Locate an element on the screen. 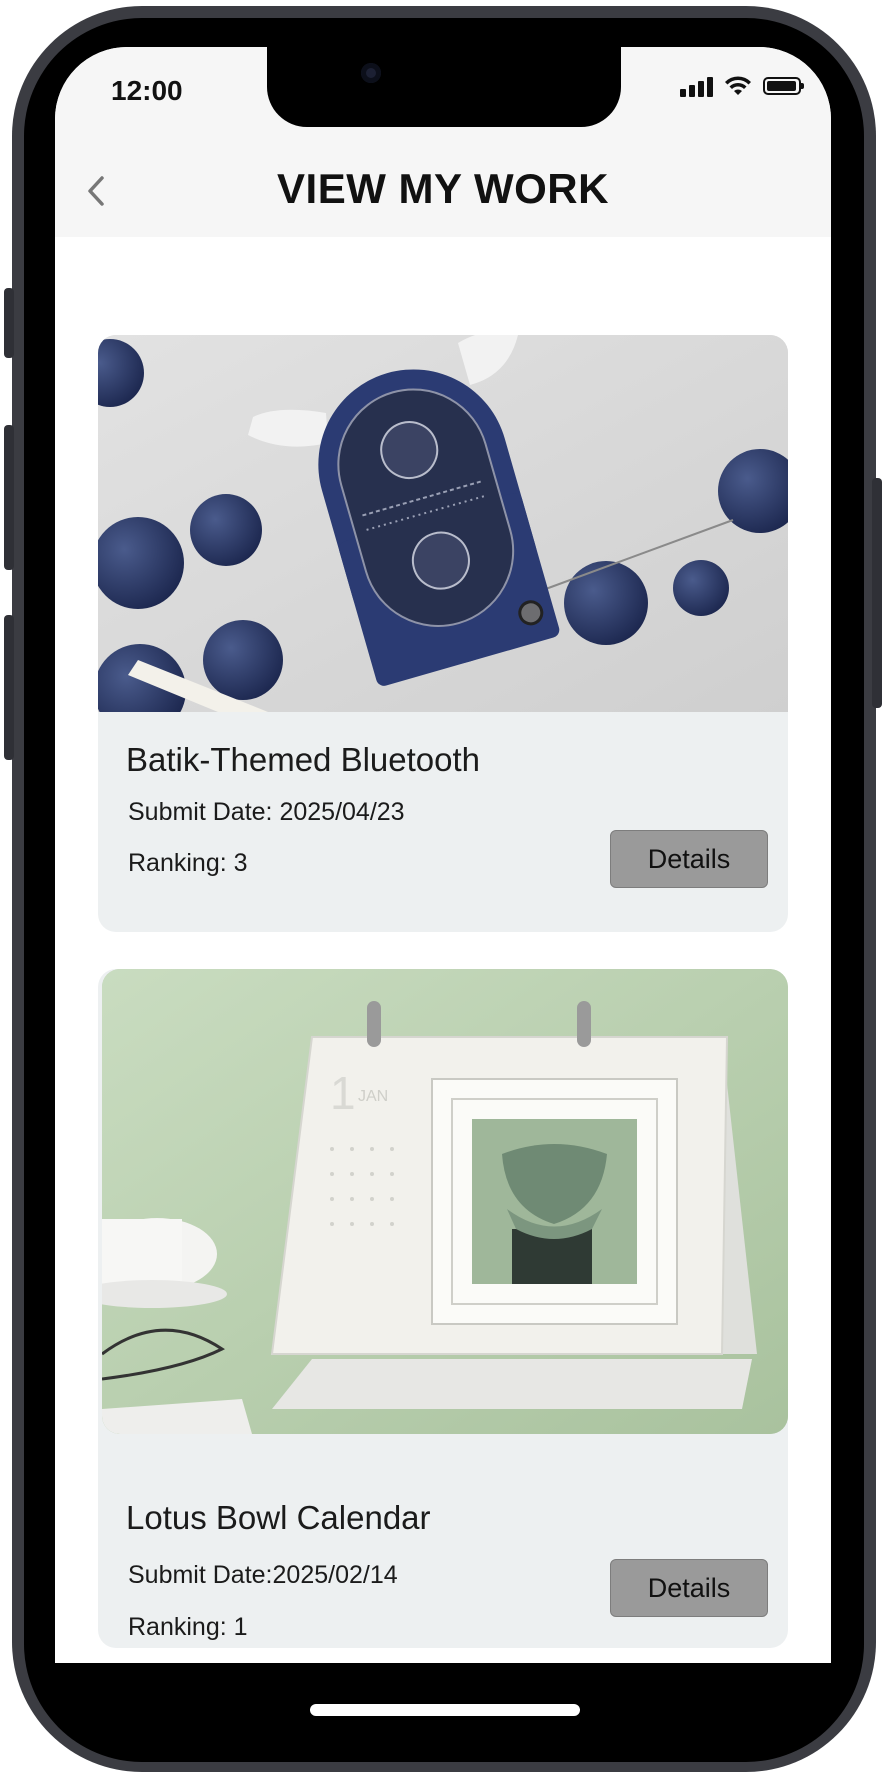  wifi-icon is located at coordinates (738, 85).